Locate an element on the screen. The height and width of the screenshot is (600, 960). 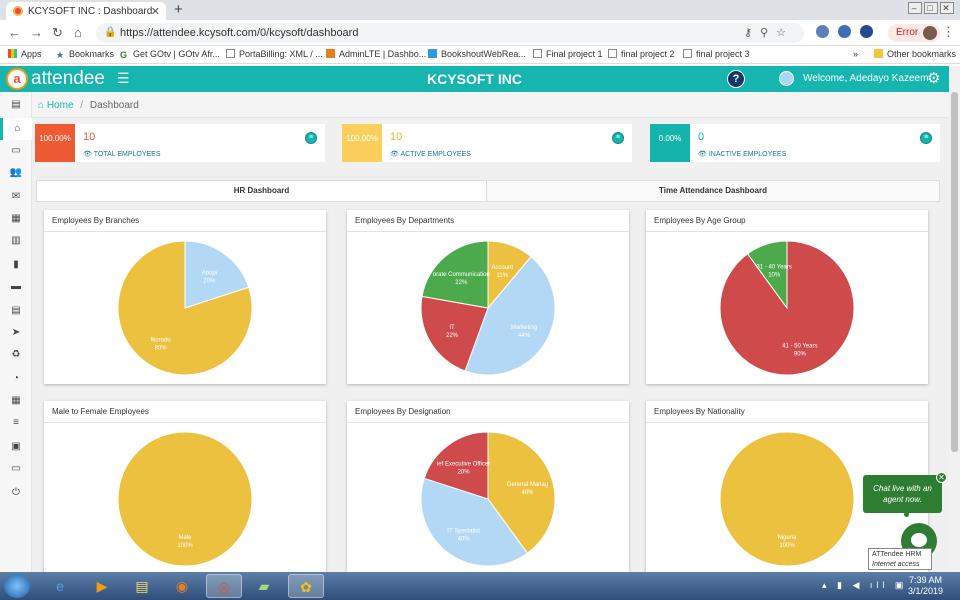
stat-value: 0 is located at coordinates (701, 137).